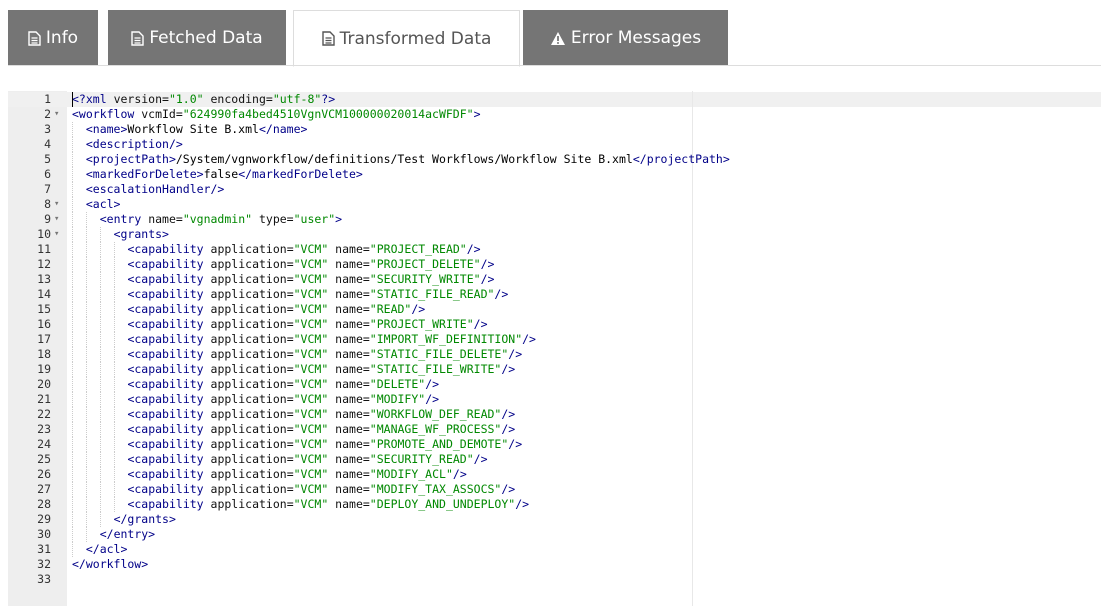 This screenshot has width=1101, height=606. I want to click on code-token: </entry>, so click(127, 534).